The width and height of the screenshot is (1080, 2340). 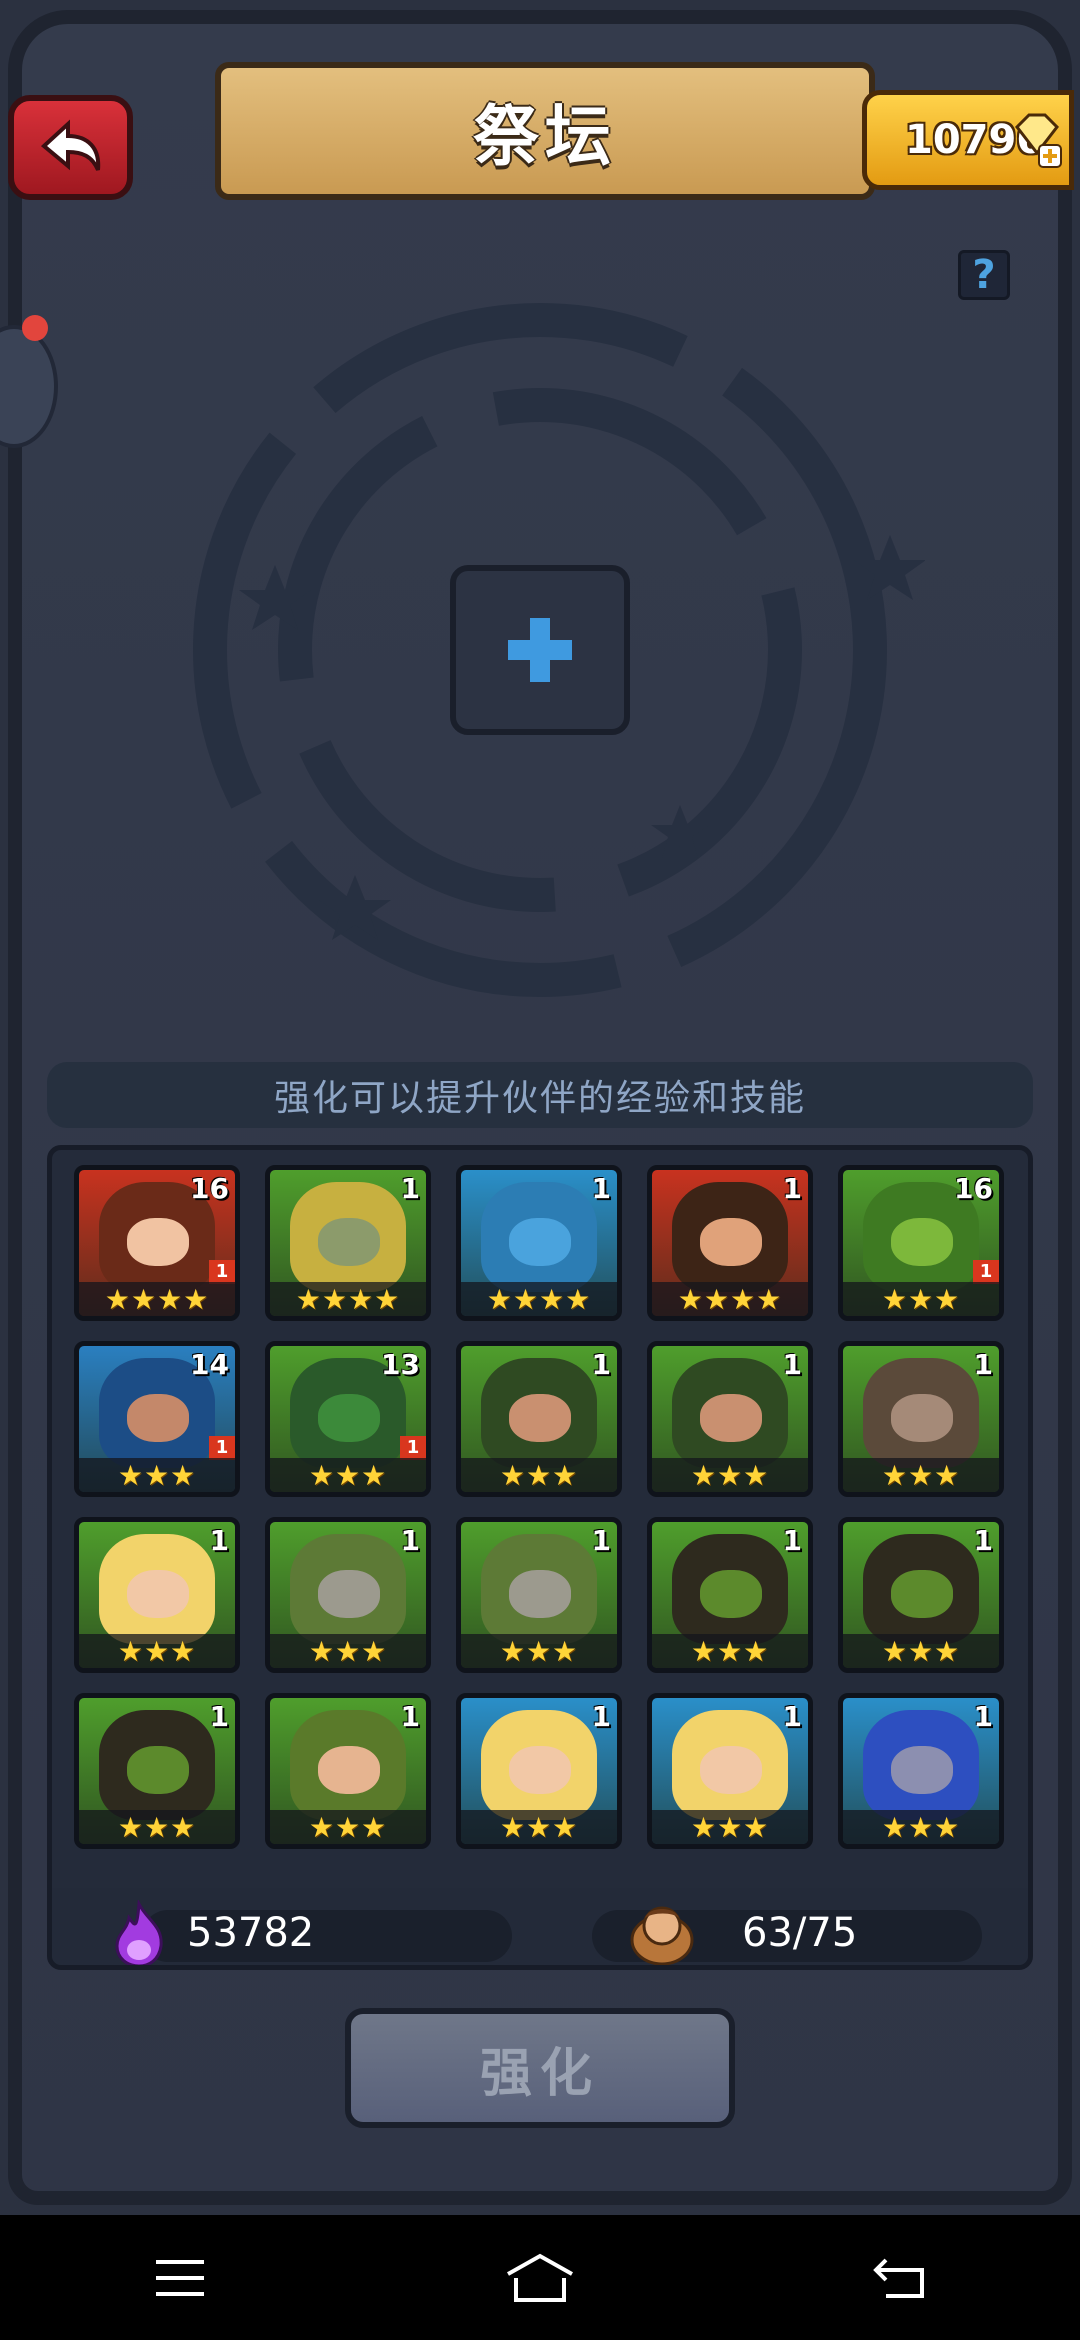 What do you see at coordinates (539, 2073) in the screenshot?
I see `enhance-label: 强化` at bounding box center [539, 2073].